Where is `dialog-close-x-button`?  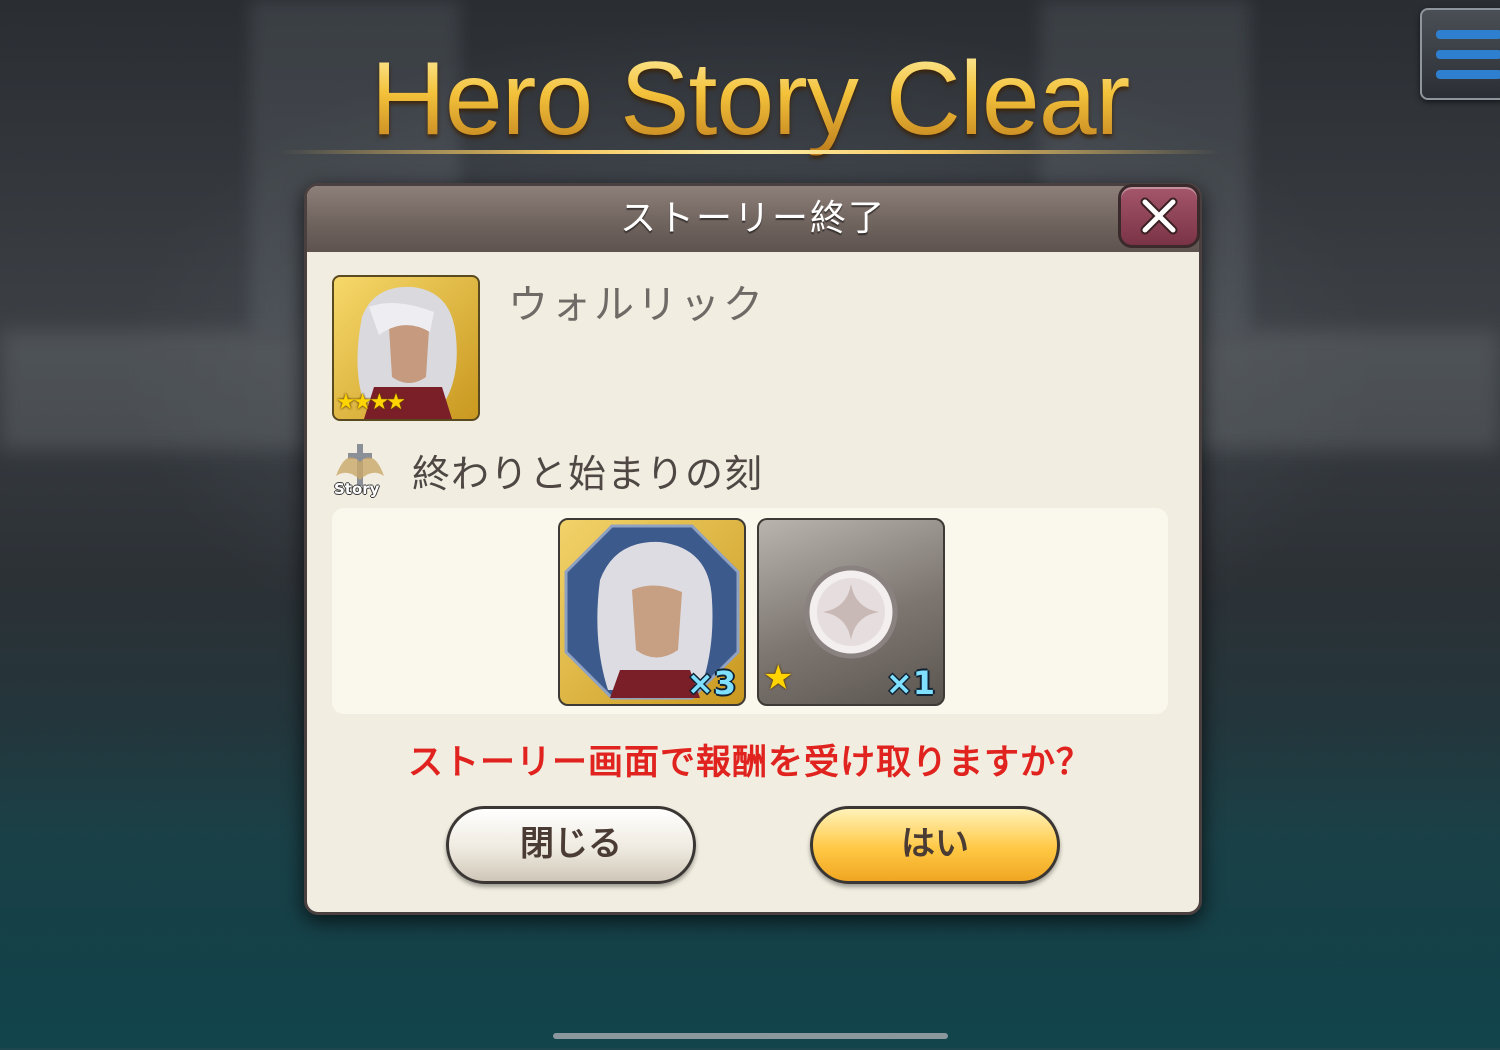 dialog-close-x-button is located at coordinates (1159, 216).